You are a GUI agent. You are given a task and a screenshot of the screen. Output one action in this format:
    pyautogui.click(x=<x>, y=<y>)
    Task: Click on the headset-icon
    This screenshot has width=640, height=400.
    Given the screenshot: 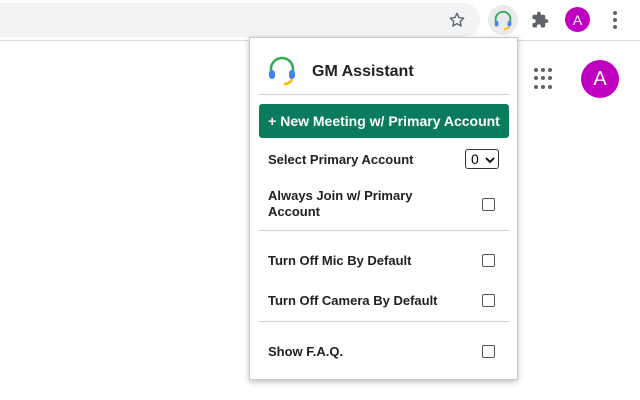 What is the action you would take?
    pyautogui.click(x=282, y=72)
    